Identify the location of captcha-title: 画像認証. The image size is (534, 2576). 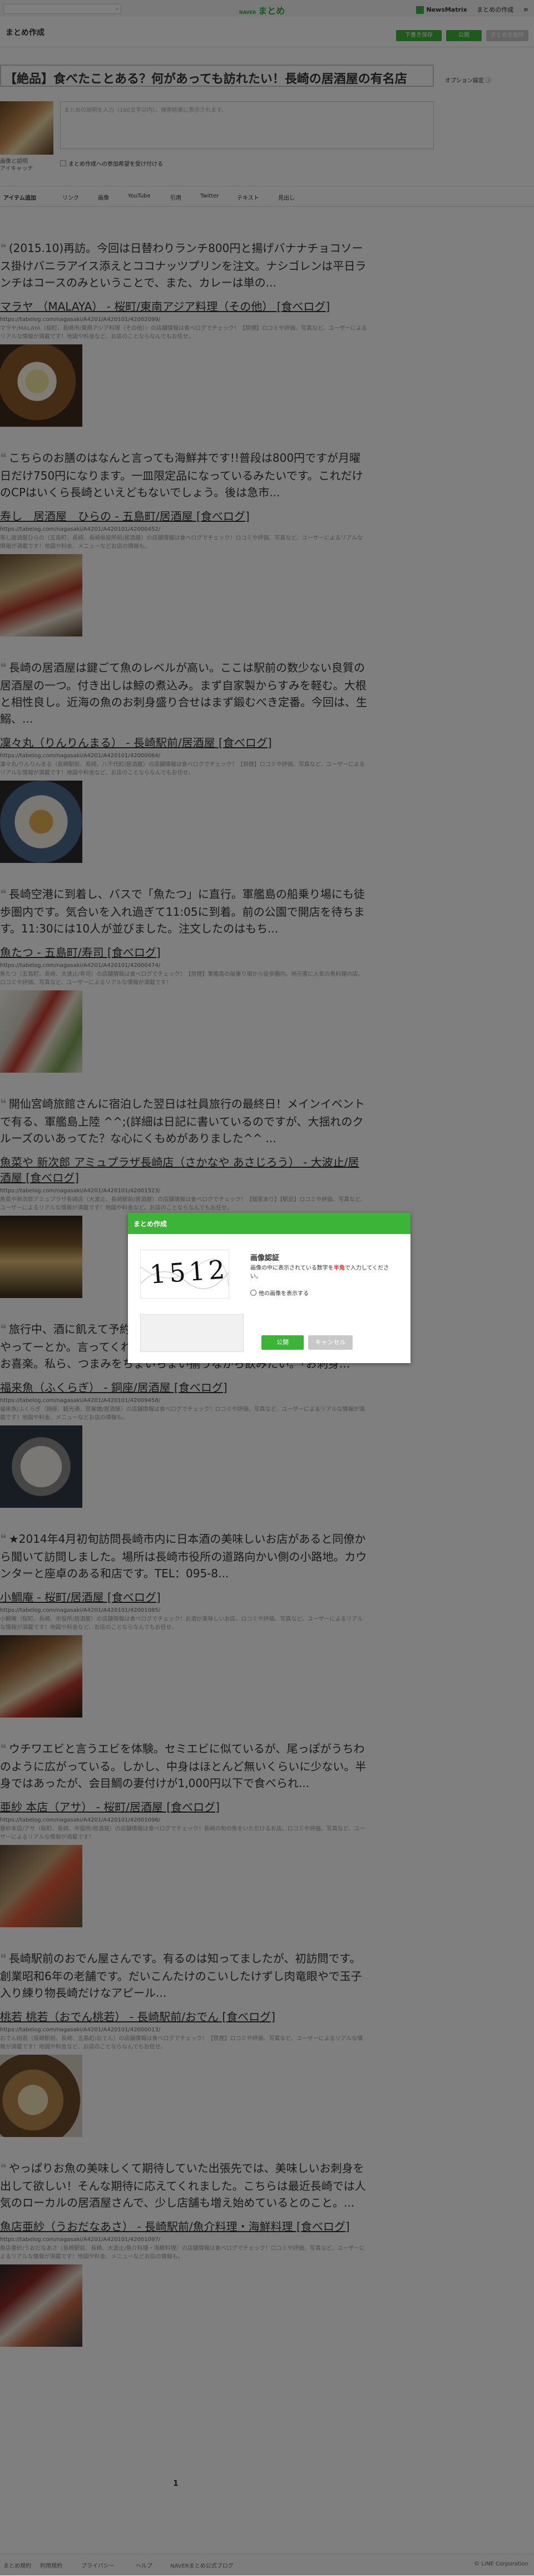
(265, 1258).